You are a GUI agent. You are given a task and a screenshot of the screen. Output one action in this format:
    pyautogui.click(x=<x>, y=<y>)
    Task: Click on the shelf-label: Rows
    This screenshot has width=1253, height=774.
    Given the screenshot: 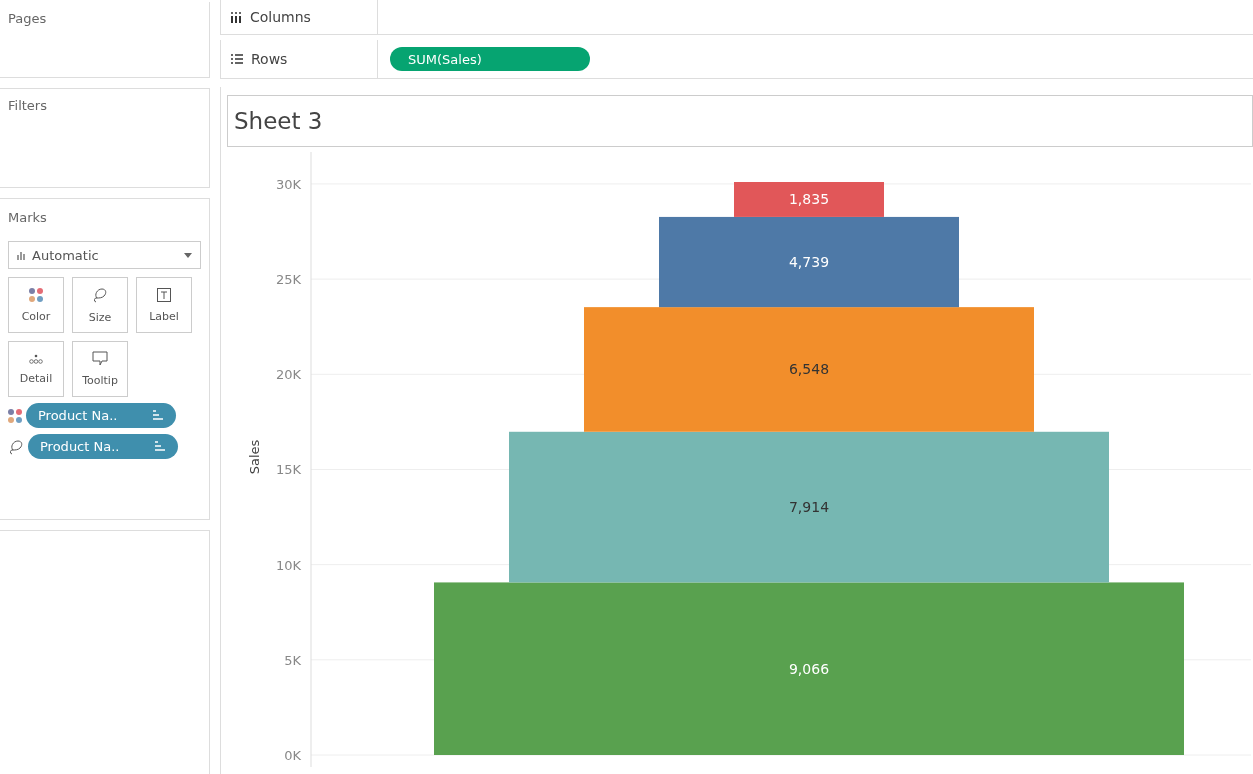 What is the action you would take?
    pyautogui.click(x=269, y=59)
    